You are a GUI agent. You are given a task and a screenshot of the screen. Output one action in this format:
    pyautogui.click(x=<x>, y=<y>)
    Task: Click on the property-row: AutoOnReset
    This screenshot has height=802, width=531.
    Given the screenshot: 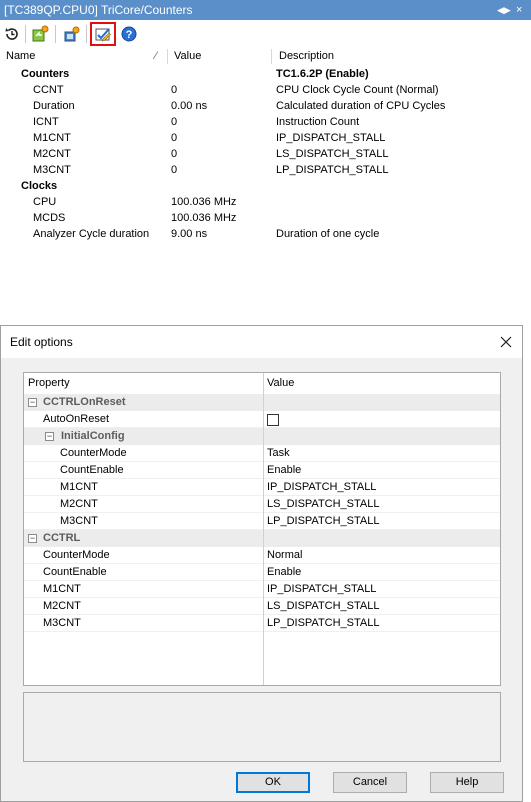 What is the action you would take?
    pyautogui.click(x=262, y=419)
    